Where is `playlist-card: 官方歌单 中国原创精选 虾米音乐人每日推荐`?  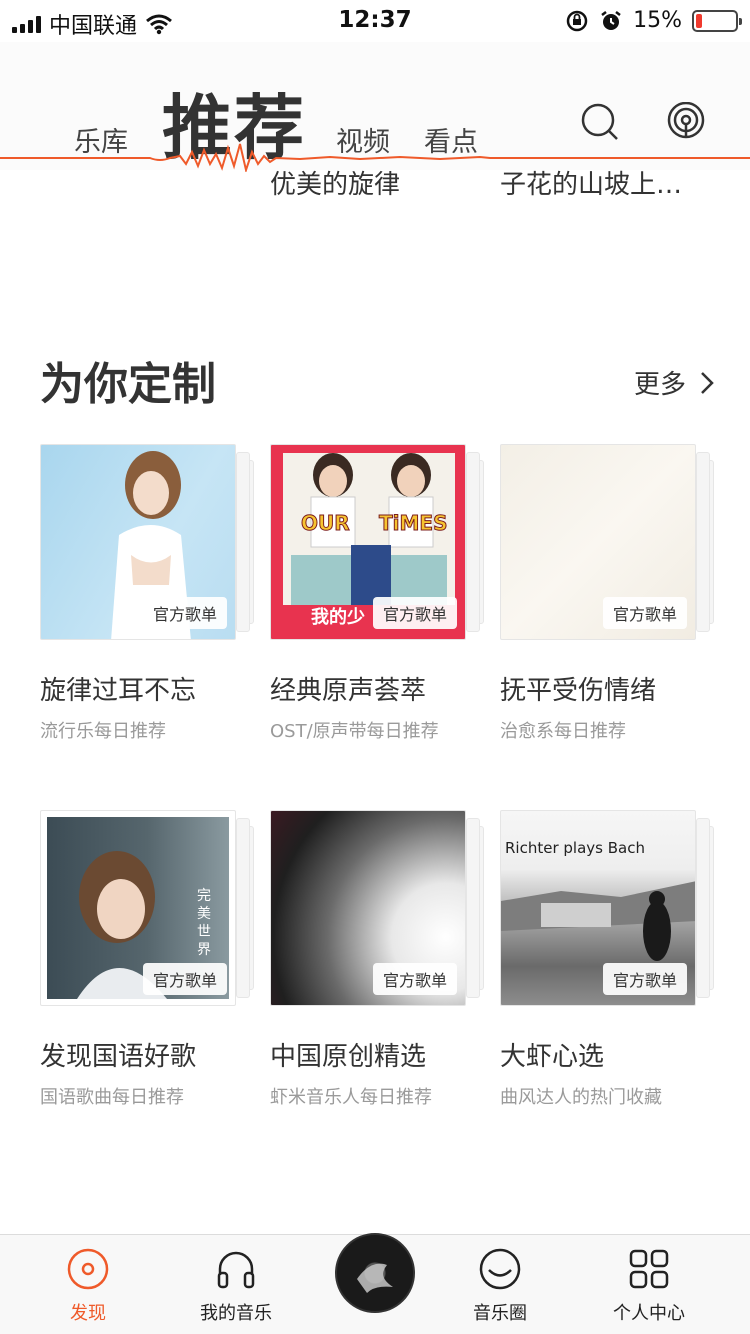
playlist-card: 官方歌单 中国原创精选 虾米音乐人每日推荐 is located at coordinates (377, 959).